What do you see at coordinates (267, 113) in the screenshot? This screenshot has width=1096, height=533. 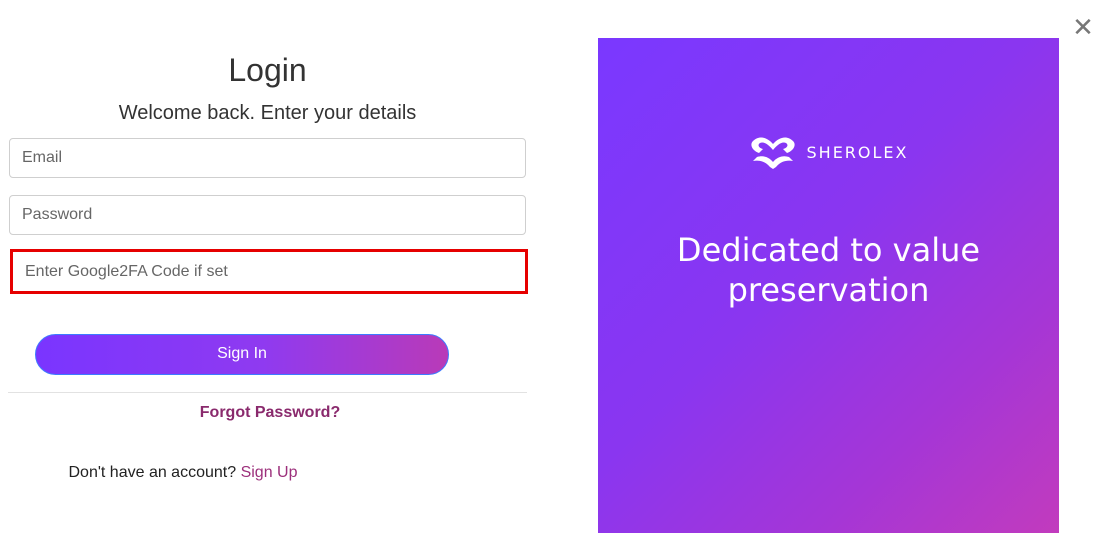 I see `page-subtitle: Welcome back. Enter your details` at bounding box center [267, 113].